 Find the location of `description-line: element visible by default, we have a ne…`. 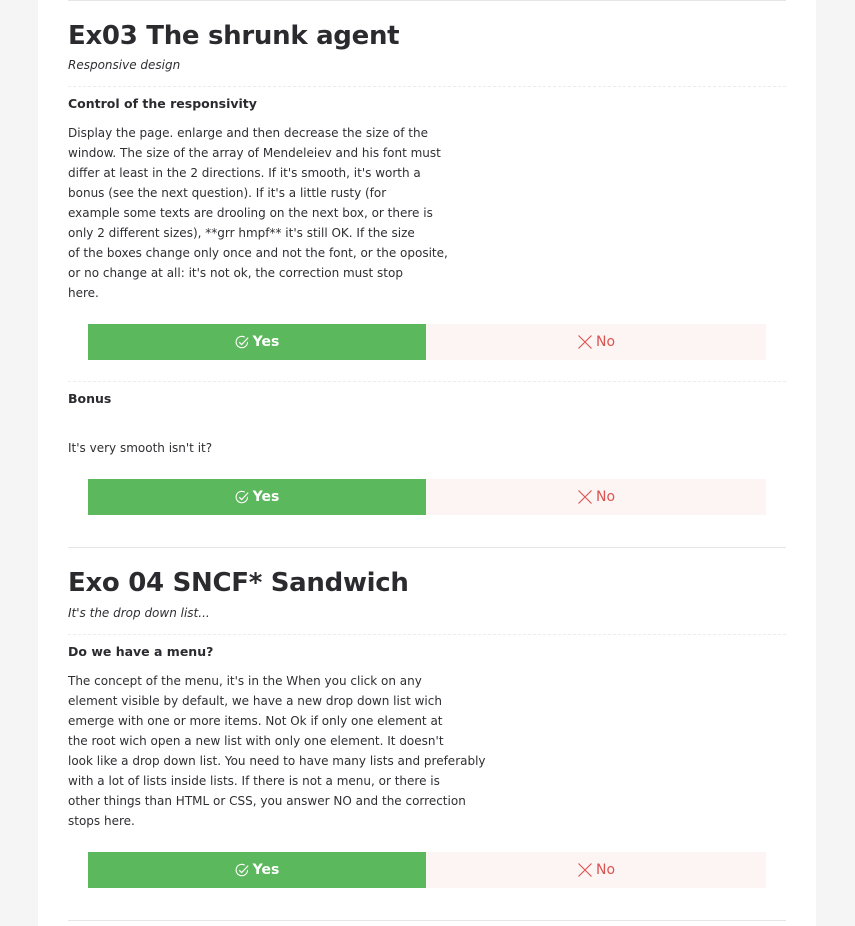

description-line: element visible by default, we have a ne… is located at coordinates (255, 701).